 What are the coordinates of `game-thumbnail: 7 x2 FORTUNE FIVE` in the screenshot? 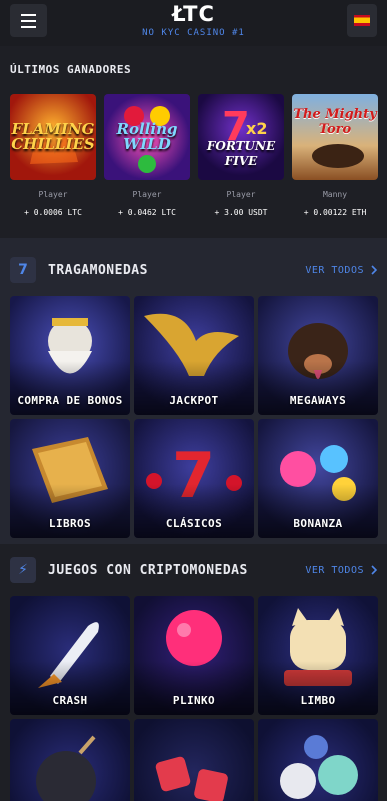 It's located at (241, 137).